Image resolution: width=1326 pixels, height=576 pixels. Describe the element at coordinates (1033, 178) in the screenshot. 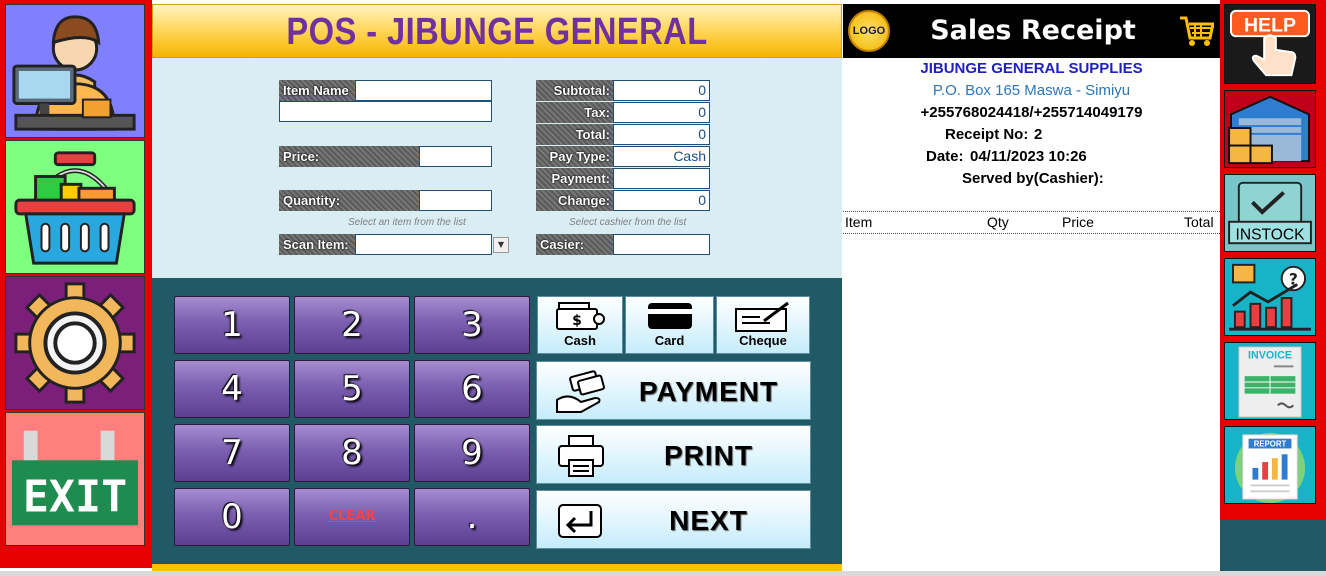

I see `served-by-label: Served by(Cashier):` at that location.